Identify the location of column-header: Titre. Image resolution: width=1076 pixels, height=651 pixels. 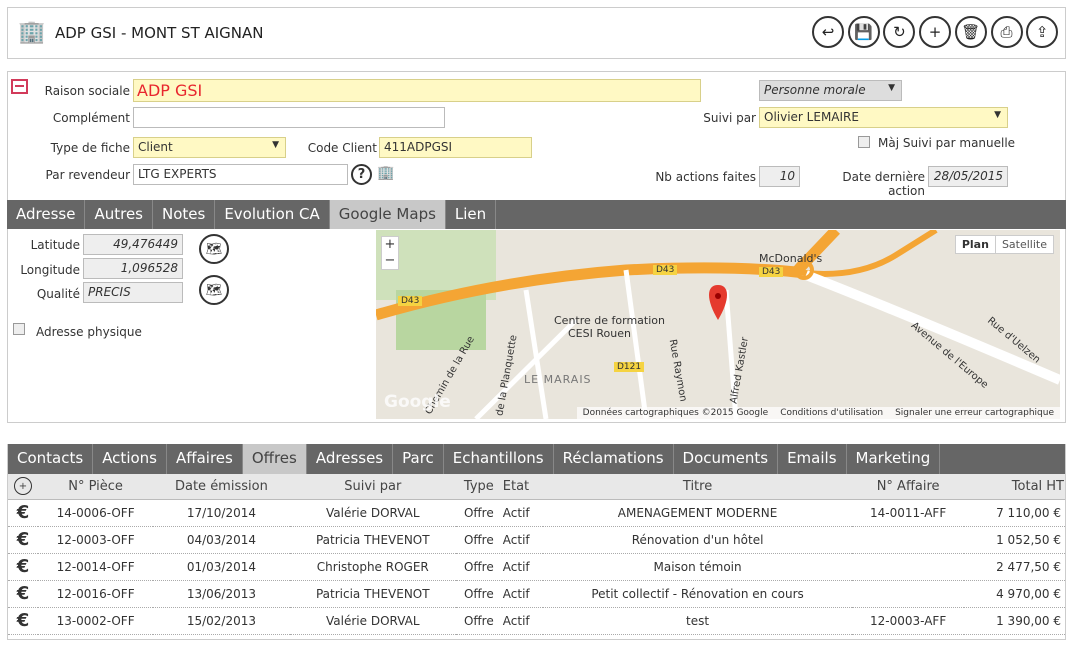
(697, 487).